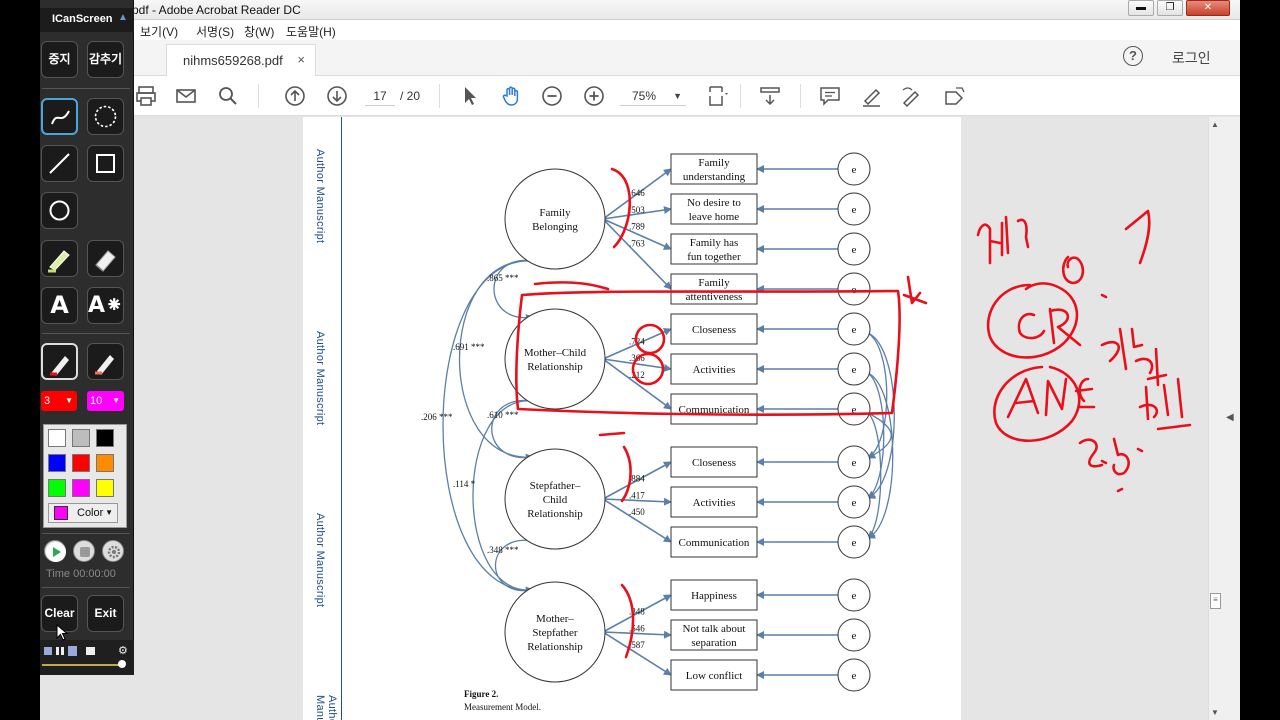 The image size is (1280, 720). Describe the element at coordinates (113, 551) in the screenshot. I see `record-settings-button` at that location.